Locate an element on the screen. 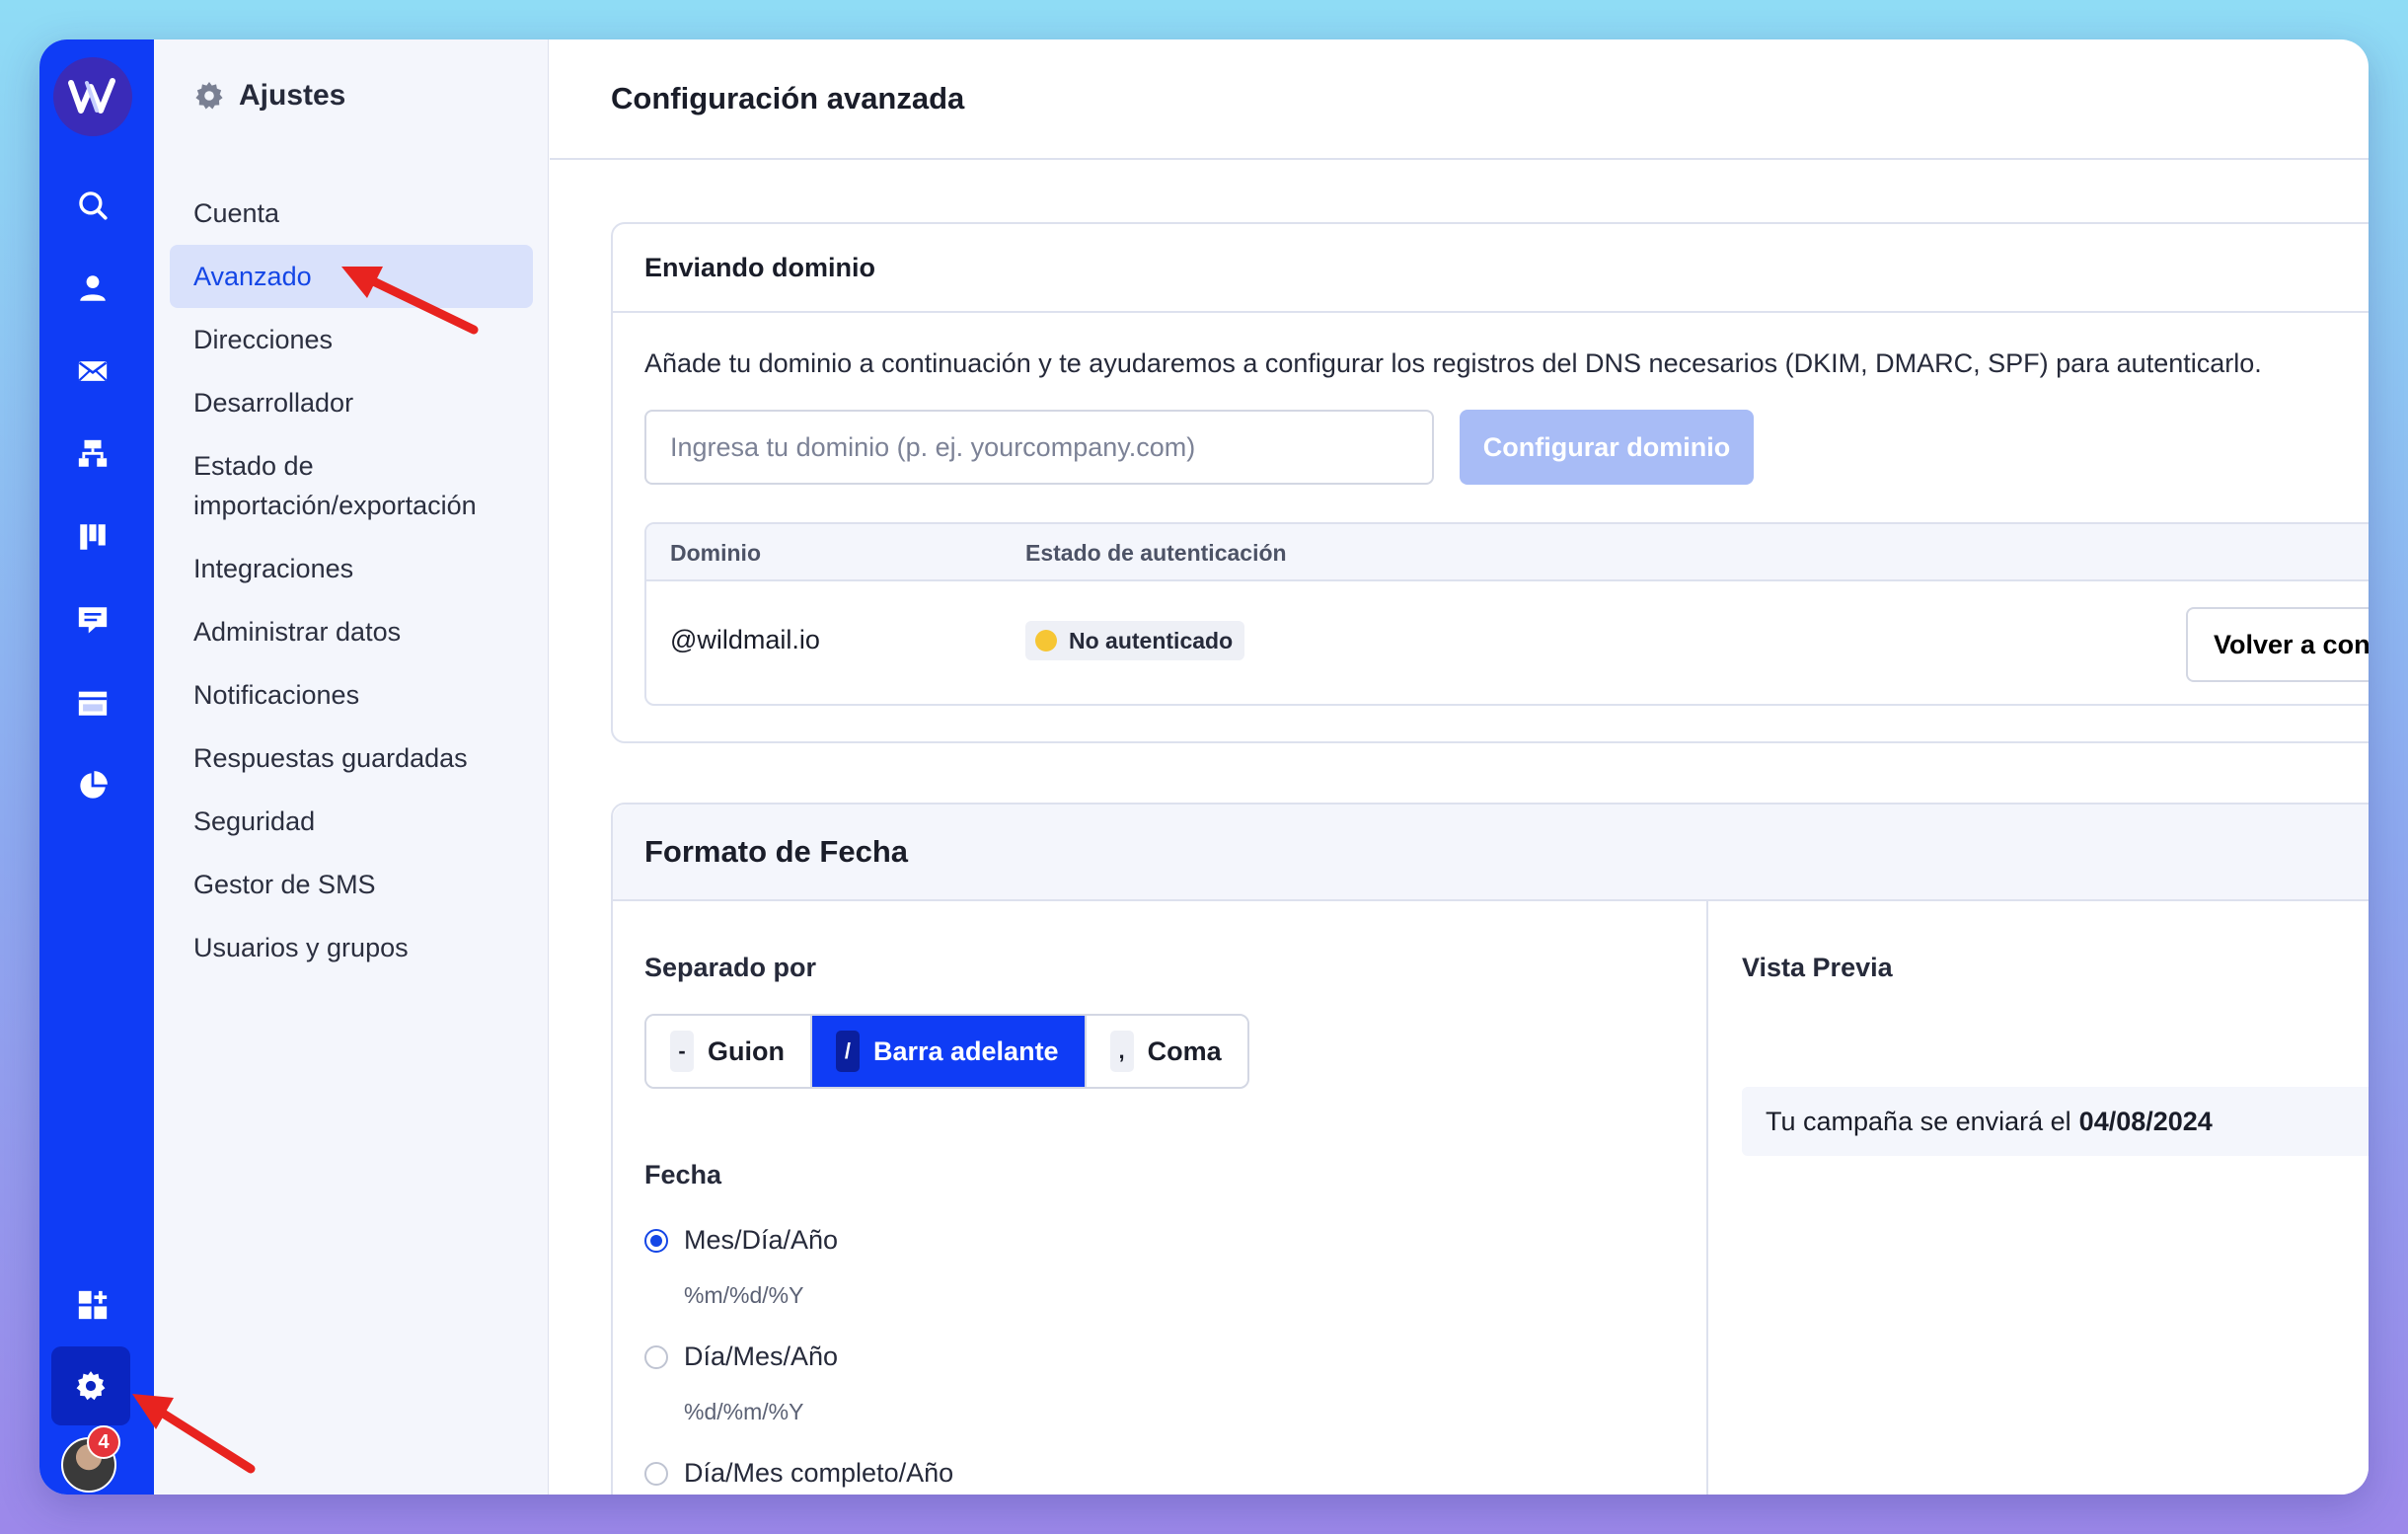  preview-label: Vista Previa is located at coordinates (1818, 967).